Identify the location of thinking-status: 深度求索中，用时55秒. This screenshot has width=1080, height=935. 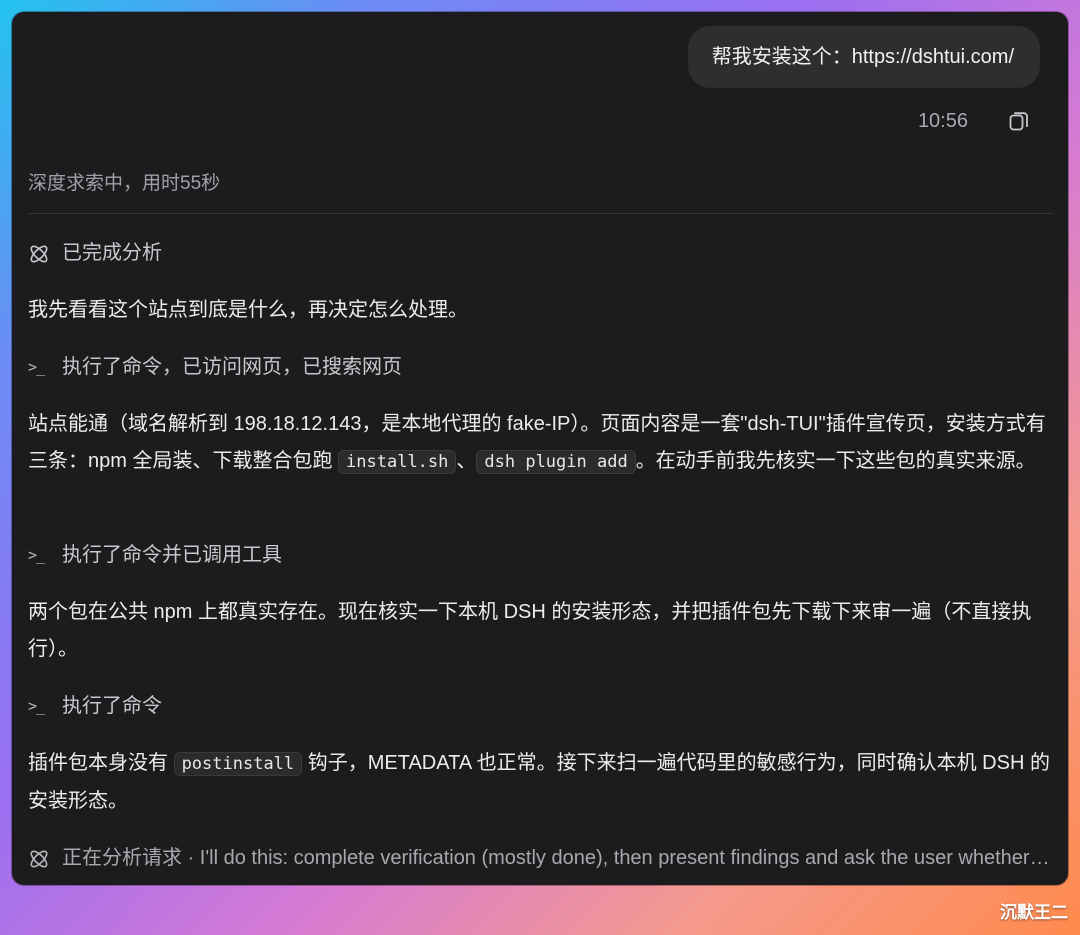
(124, 183).